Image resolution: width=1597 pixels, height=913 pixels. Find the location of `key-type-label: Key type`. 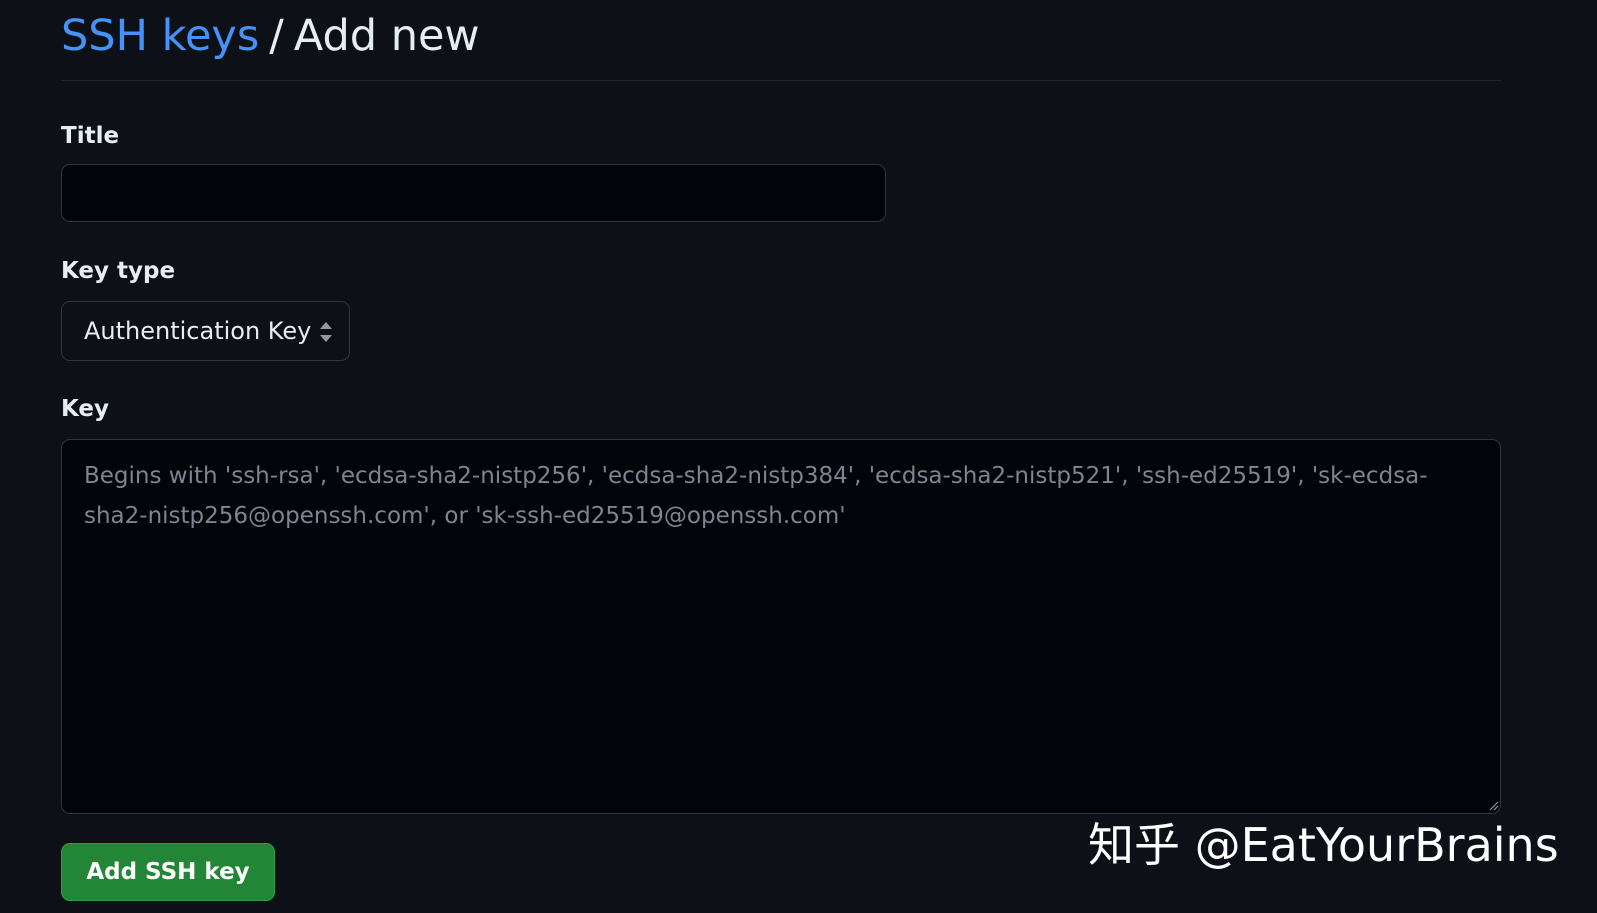

key-type-label: Key type is located at coordinates (118, 271).